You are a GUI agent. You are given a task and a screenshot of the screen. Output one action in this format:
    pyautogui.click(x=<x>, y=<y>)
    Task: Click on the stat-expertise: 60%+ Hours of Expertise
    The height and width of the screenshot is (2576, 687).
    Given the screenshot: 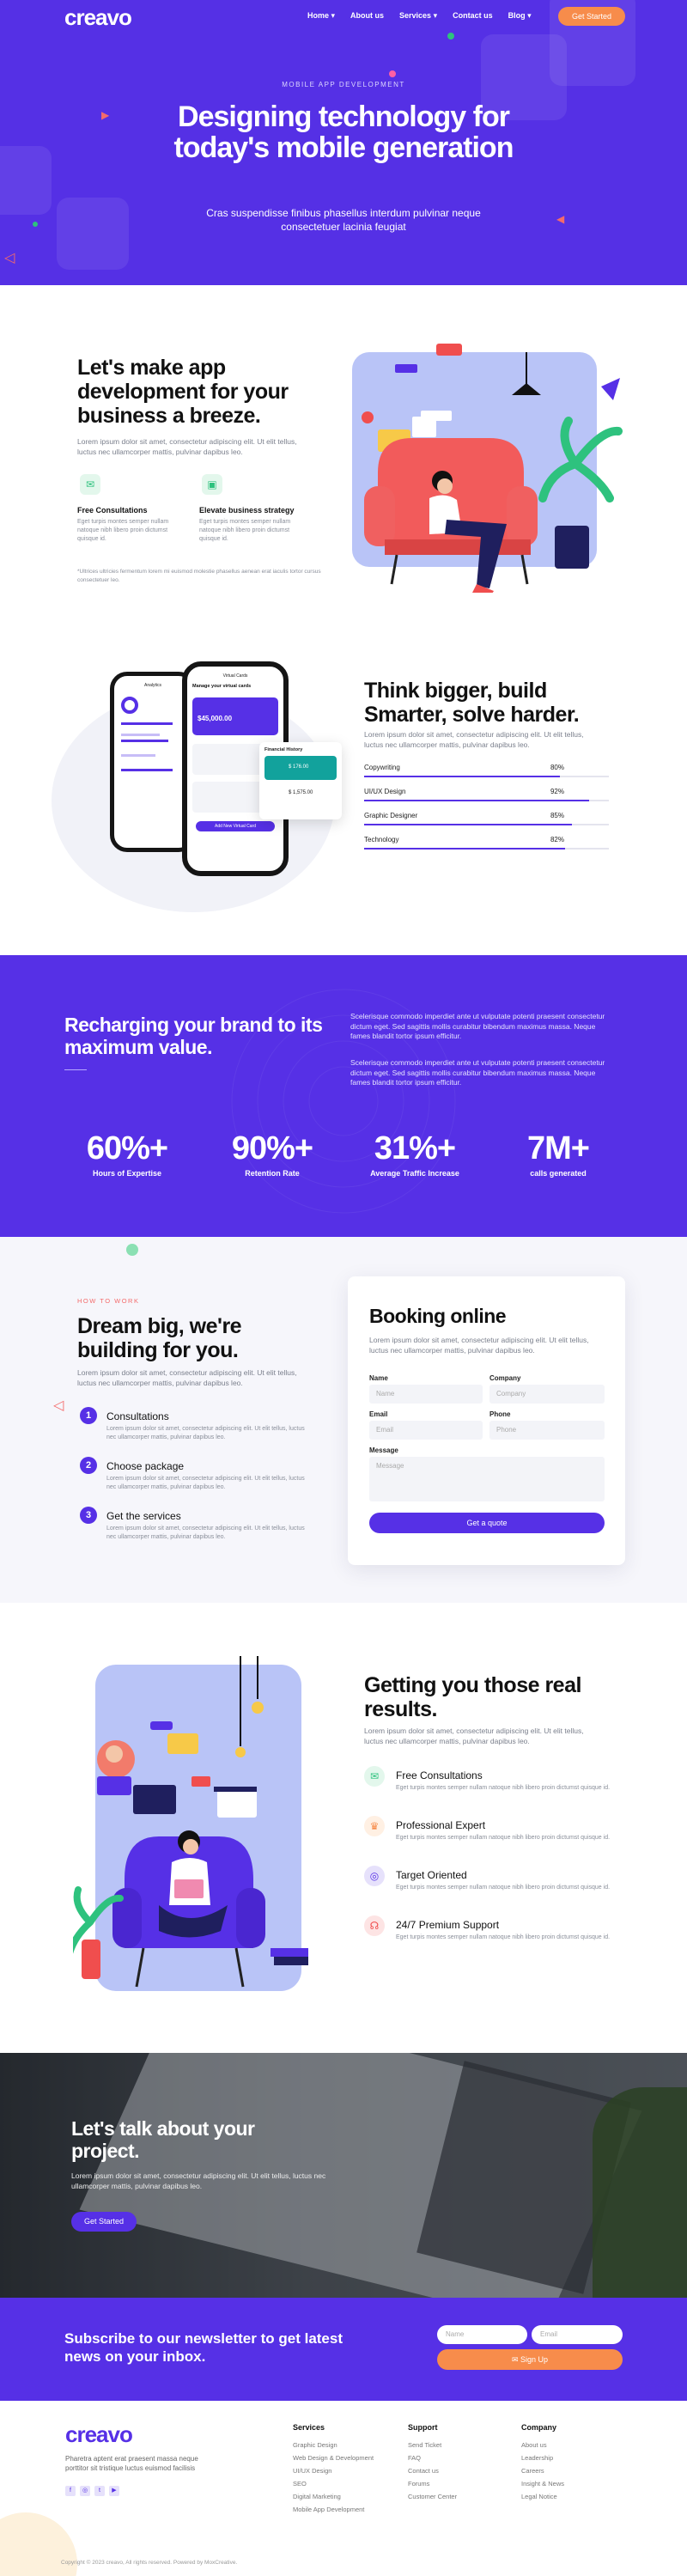 What is the action you would take?
    pyautogui.click(x=127, y=1154)
    